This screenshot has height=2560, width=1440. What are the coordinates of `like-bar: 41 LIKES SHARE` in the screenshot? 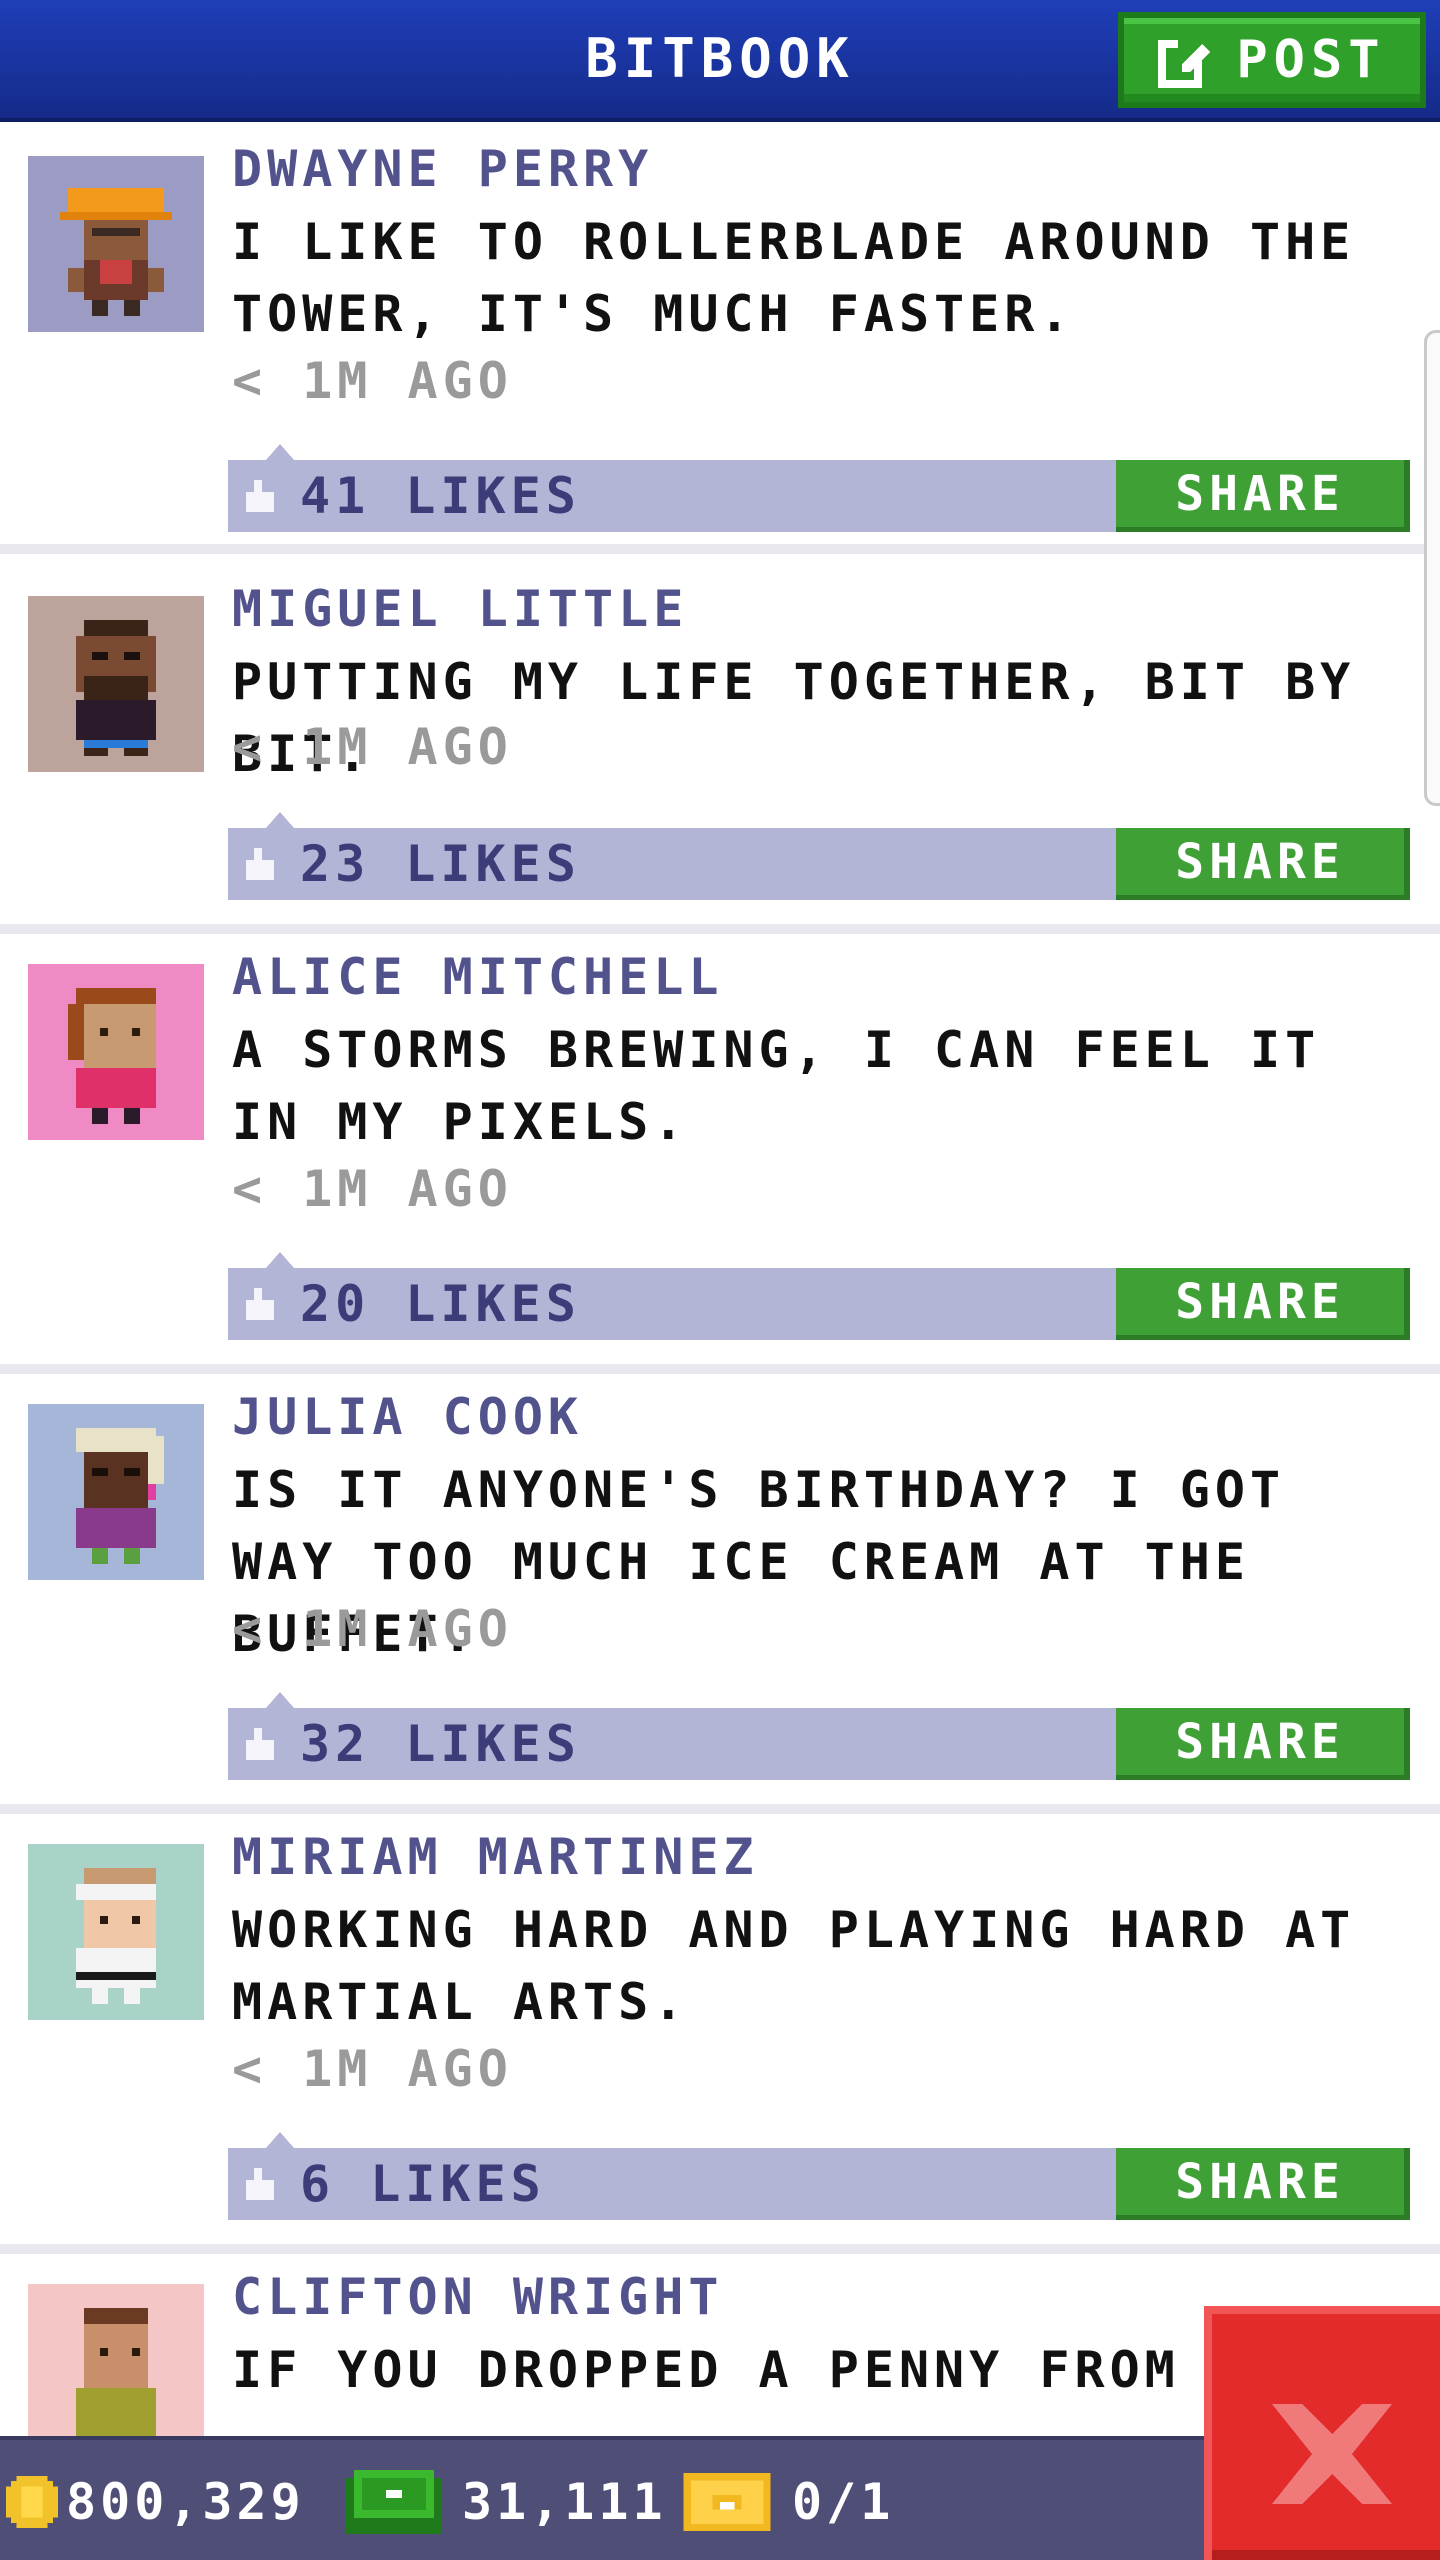 It's located at (819, 488).